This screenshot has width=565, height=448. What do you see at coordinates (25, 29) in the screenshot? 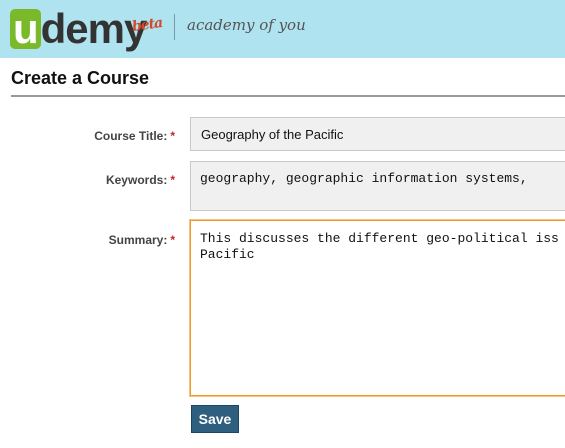
I see `logo-u-badge: u` at bounding box center [25, 29].